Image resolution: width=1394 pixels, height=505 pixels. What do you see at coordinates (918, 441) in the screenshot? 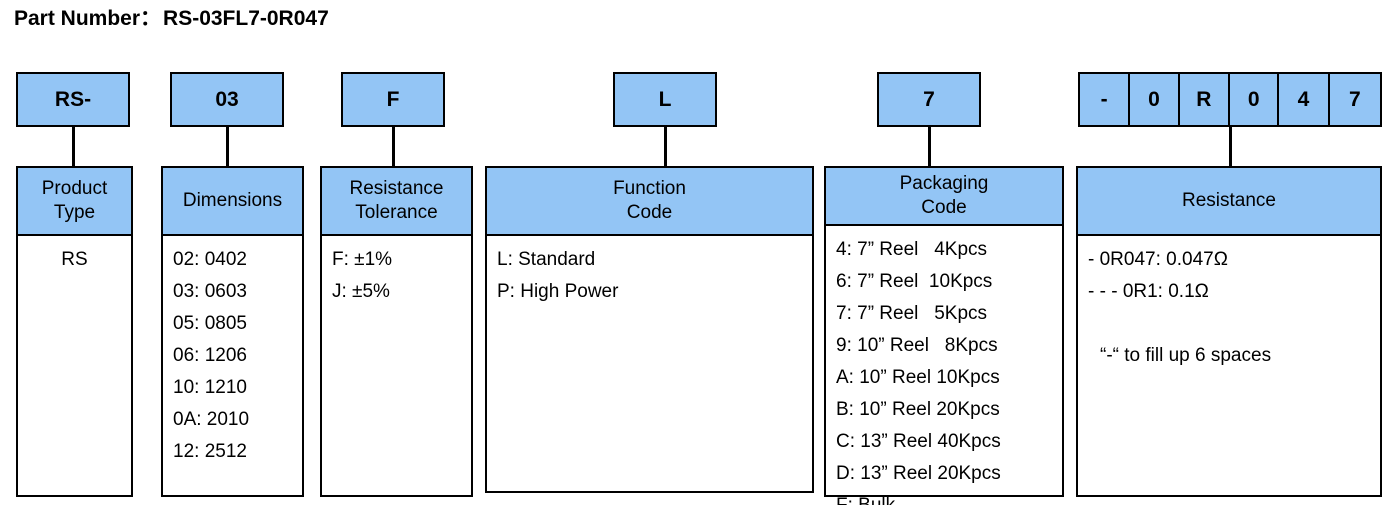
I see `list-item: C: 13” Reel 40Kpcs` at bounding box center [918, 441].